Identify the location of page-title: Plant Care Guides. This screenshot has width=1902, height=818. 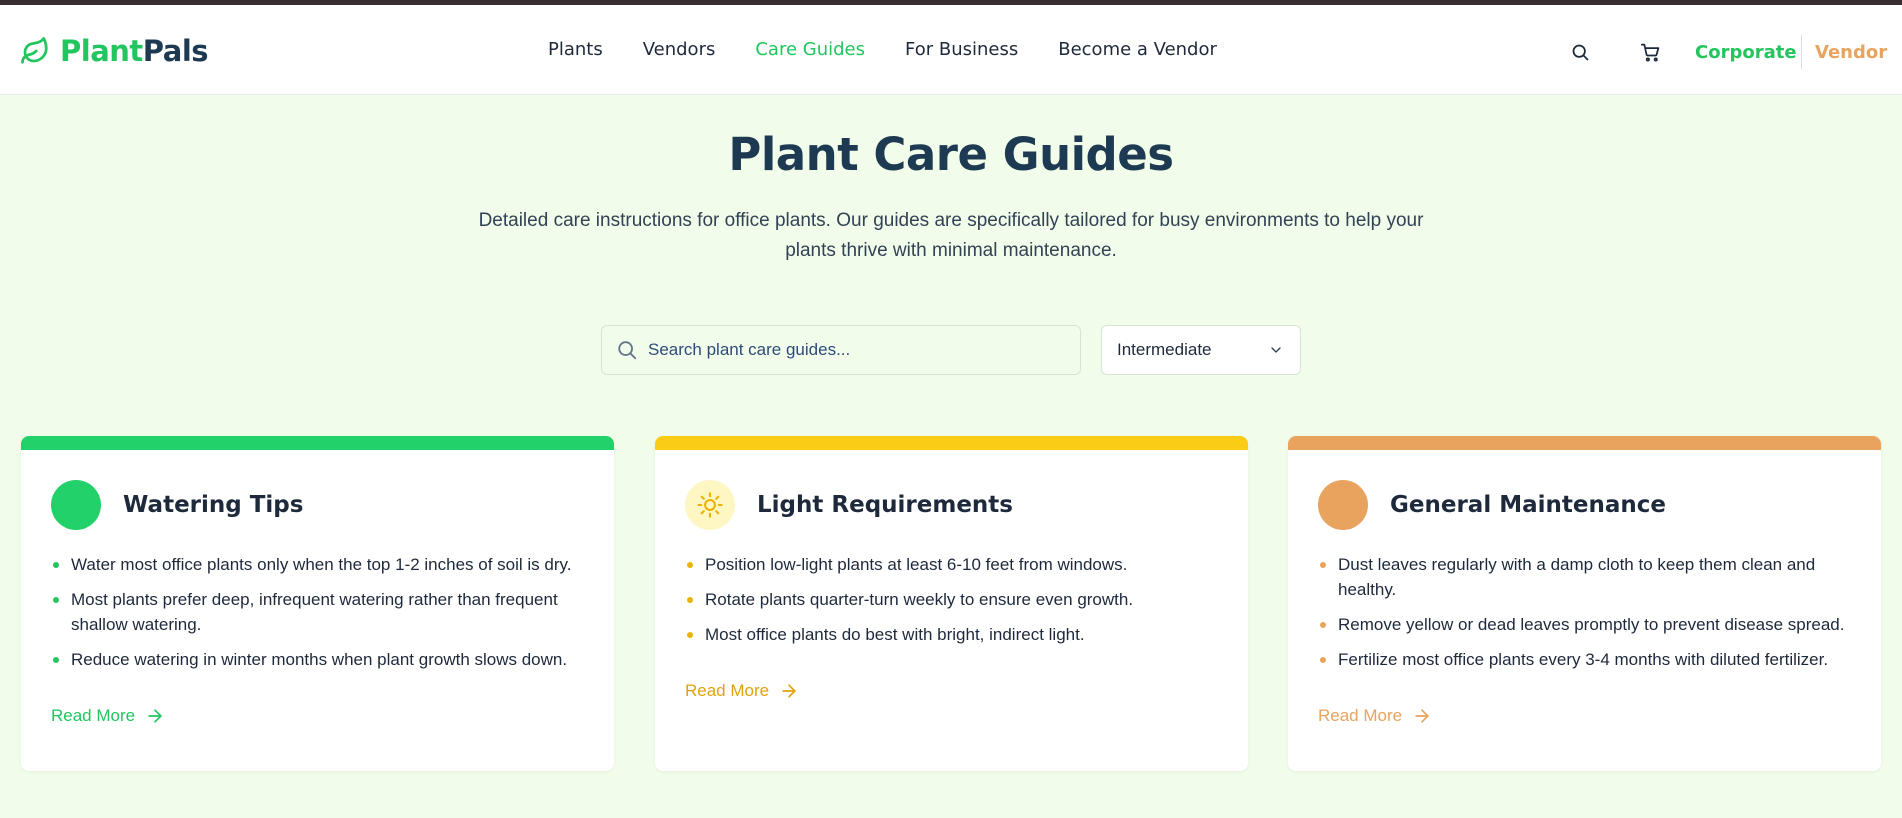
(951, 154).